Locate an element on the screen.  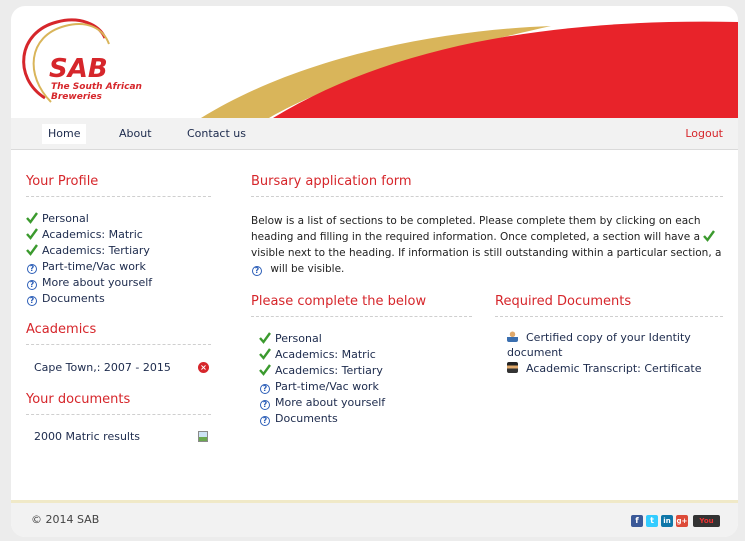
twitter-icon: t is located at coordinates (652, 521).